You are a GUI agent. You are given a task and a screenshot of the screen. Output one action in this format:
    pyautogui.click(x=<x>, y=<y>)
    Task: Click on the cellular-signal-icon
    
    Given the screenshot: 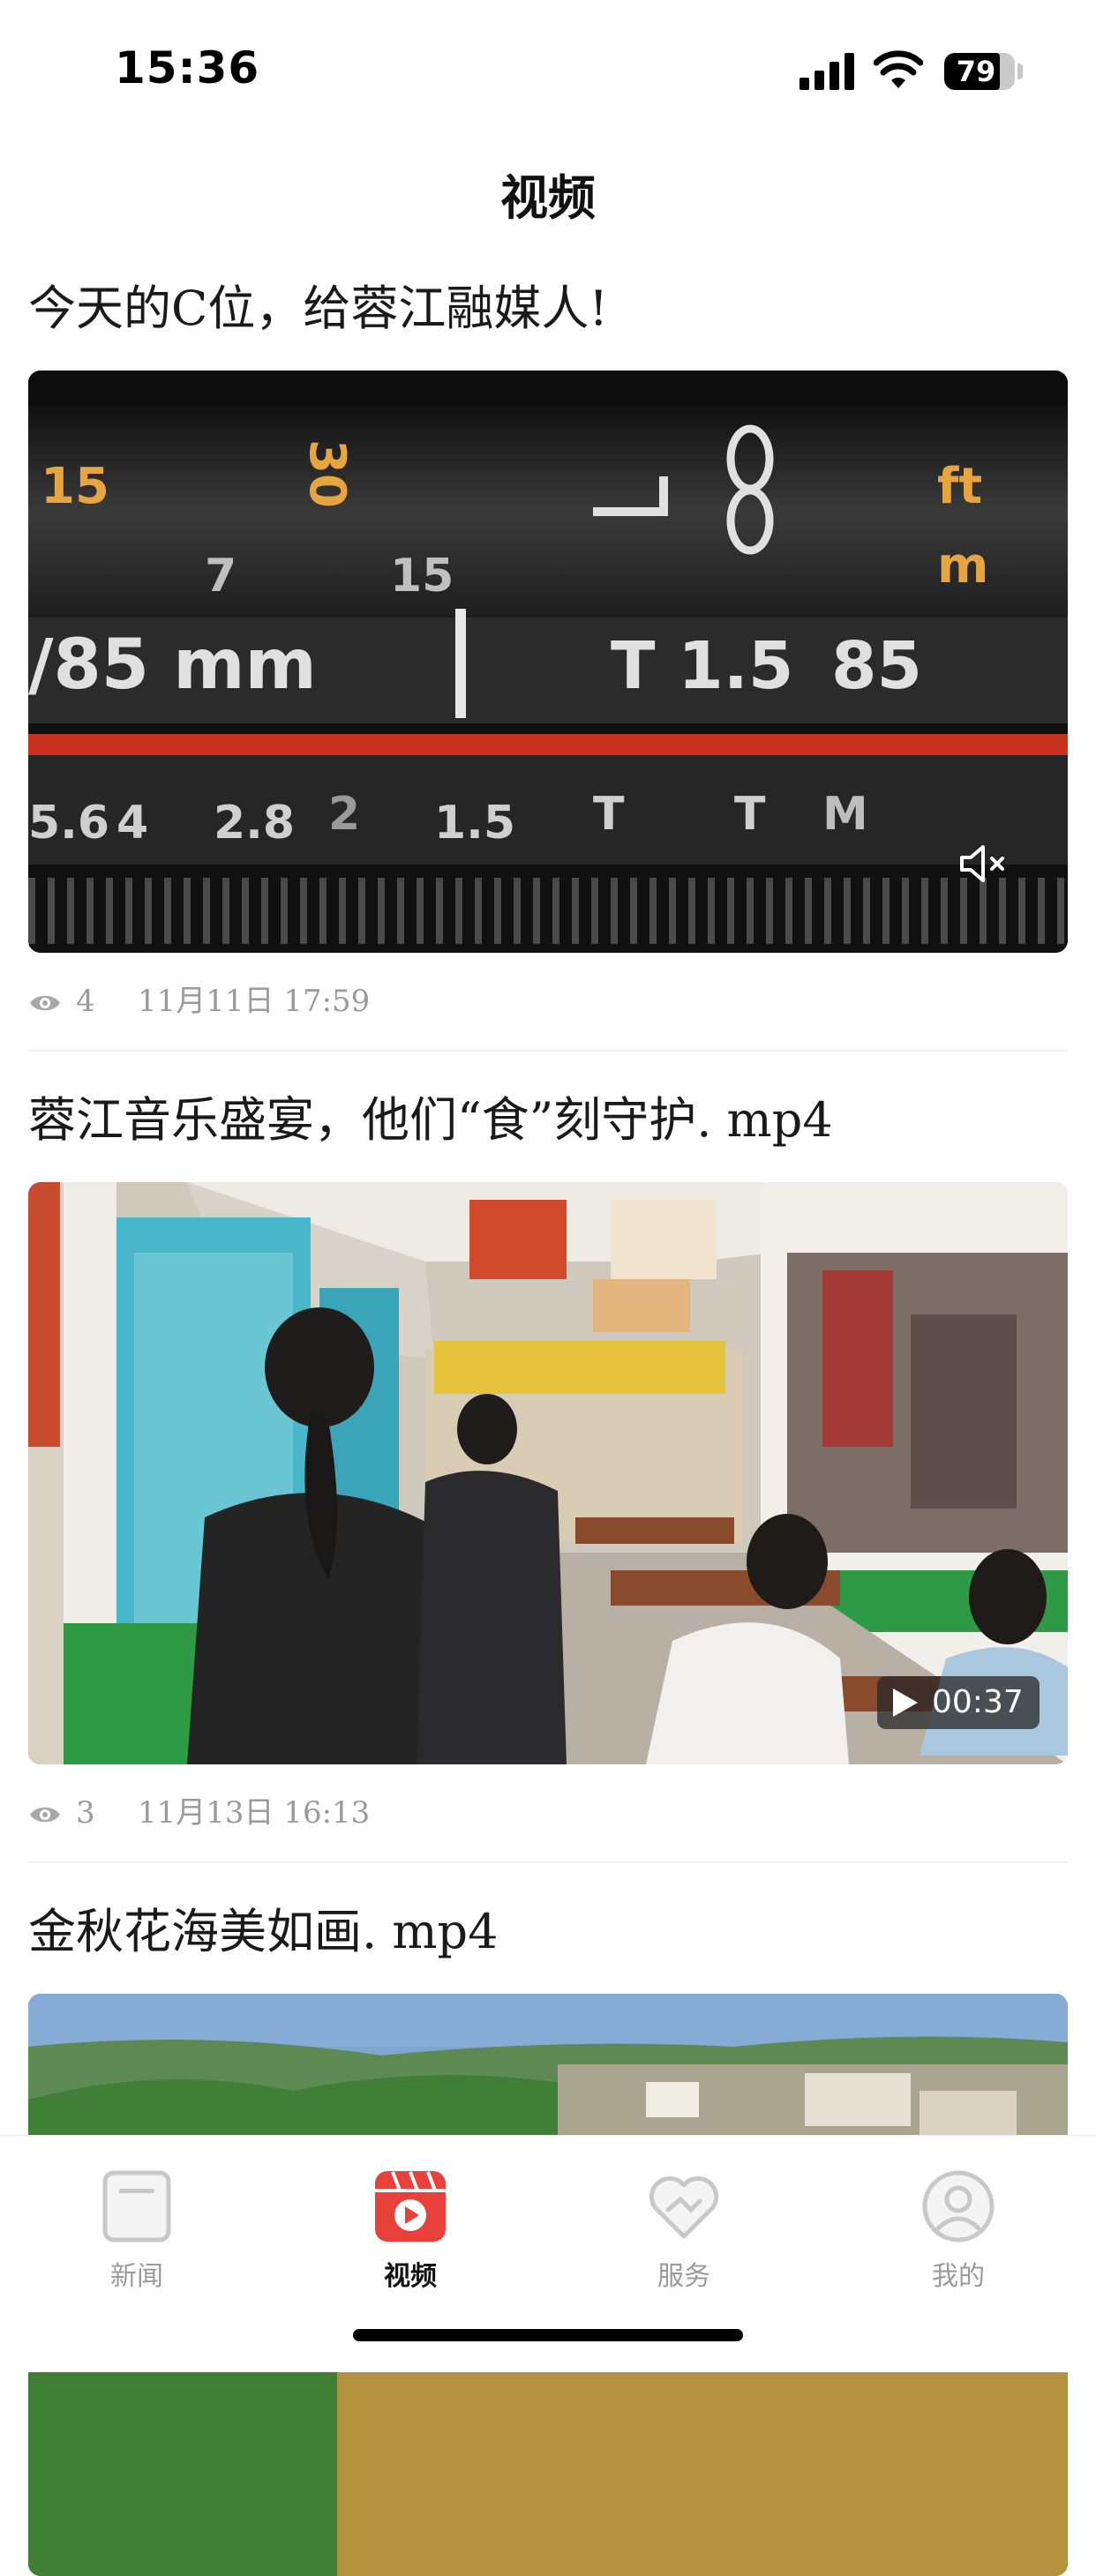 What is the action you would take?
    pyautogui.click(x=826, y=72)
    